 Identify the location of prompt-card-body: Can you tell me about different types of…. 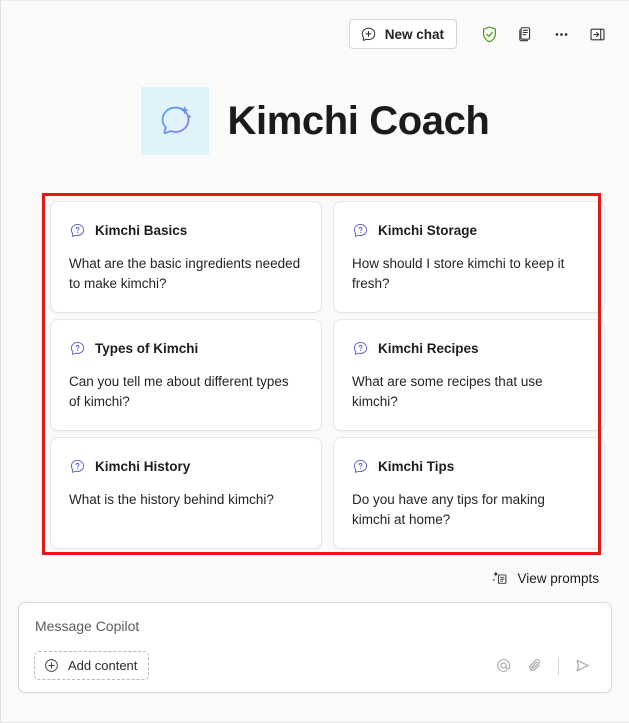
(179, 391).